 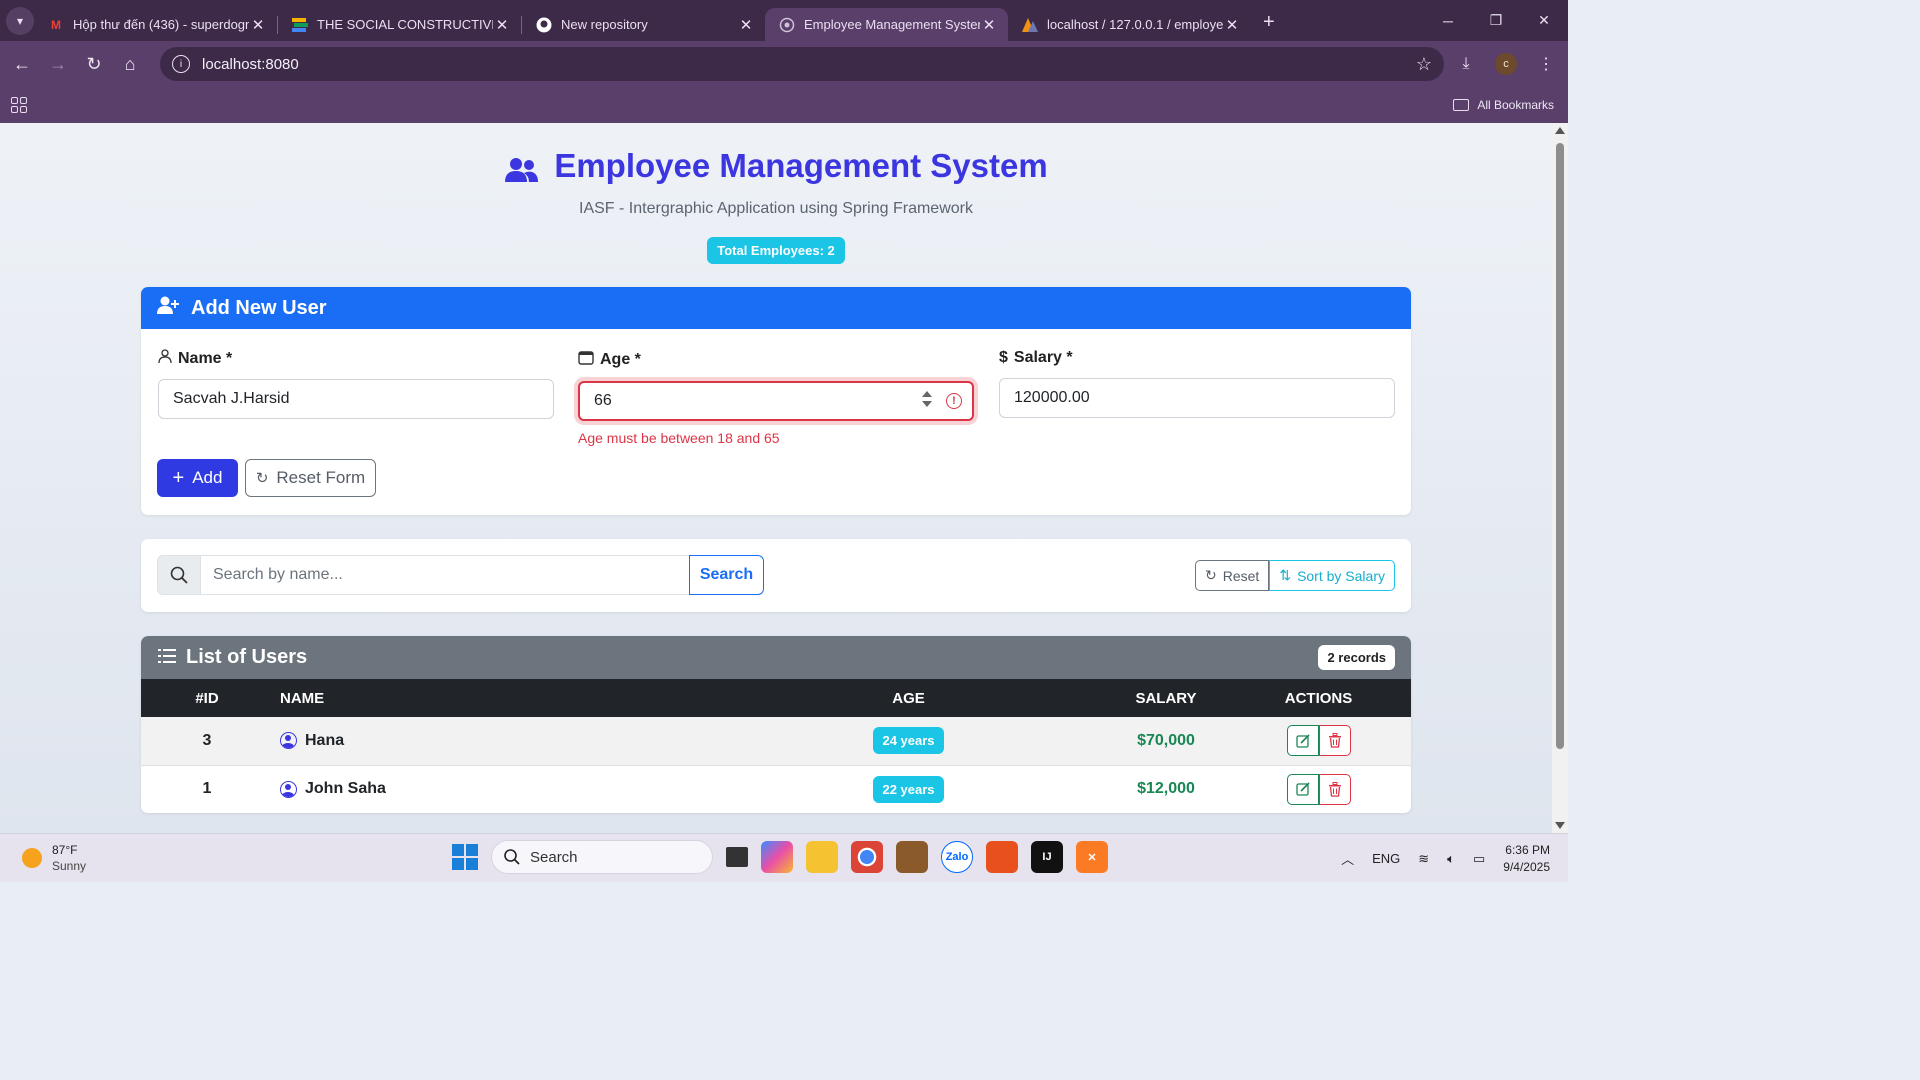 I want to click on row-age-cell: 22 years, so click(x=908, y=789).